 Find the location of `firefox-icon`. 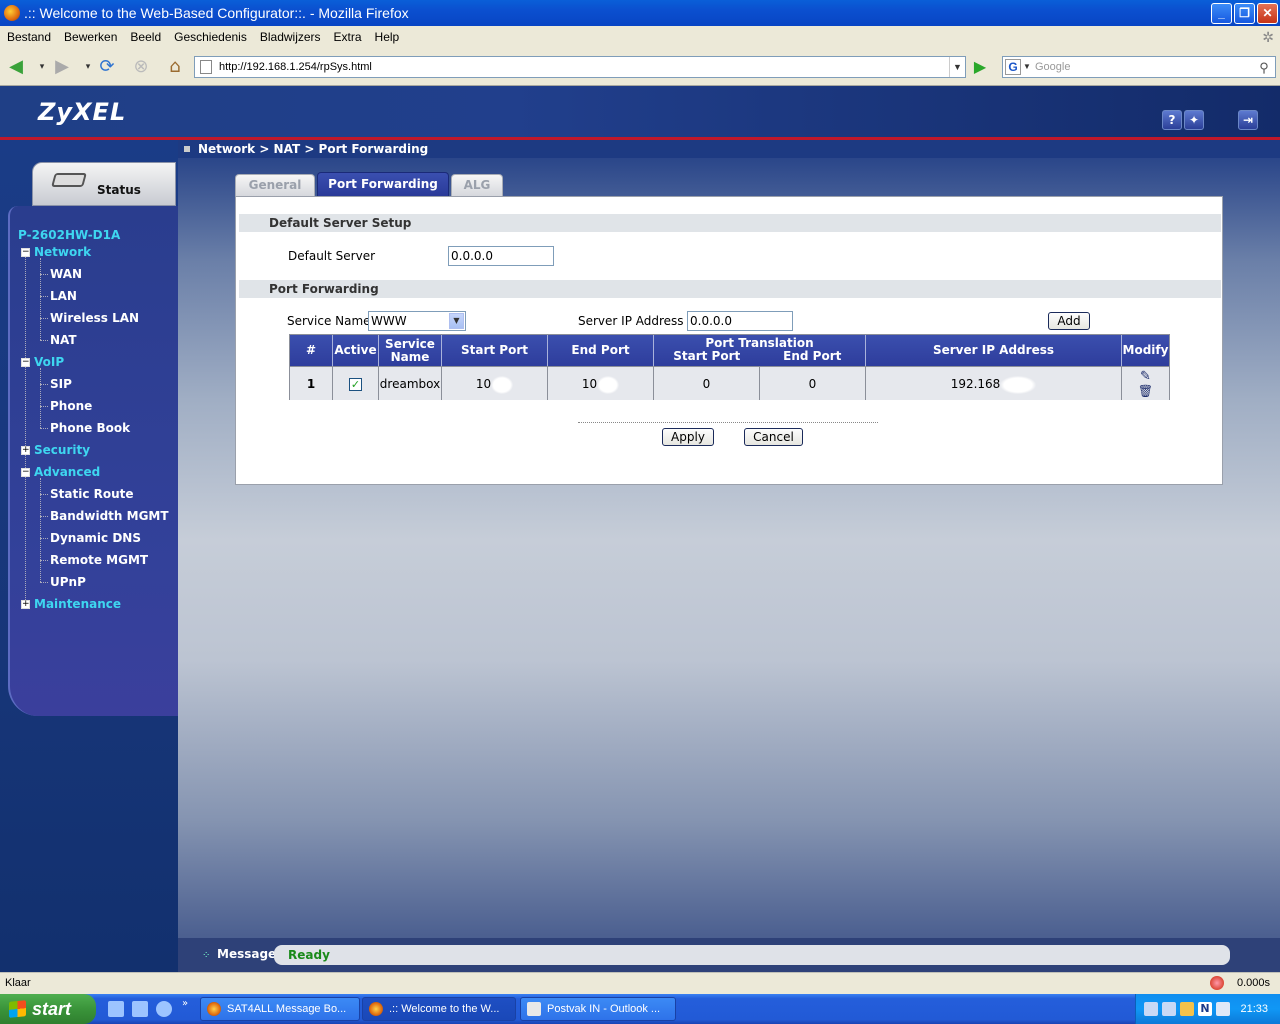

firefox-icon is located at coordinates (12, 13).